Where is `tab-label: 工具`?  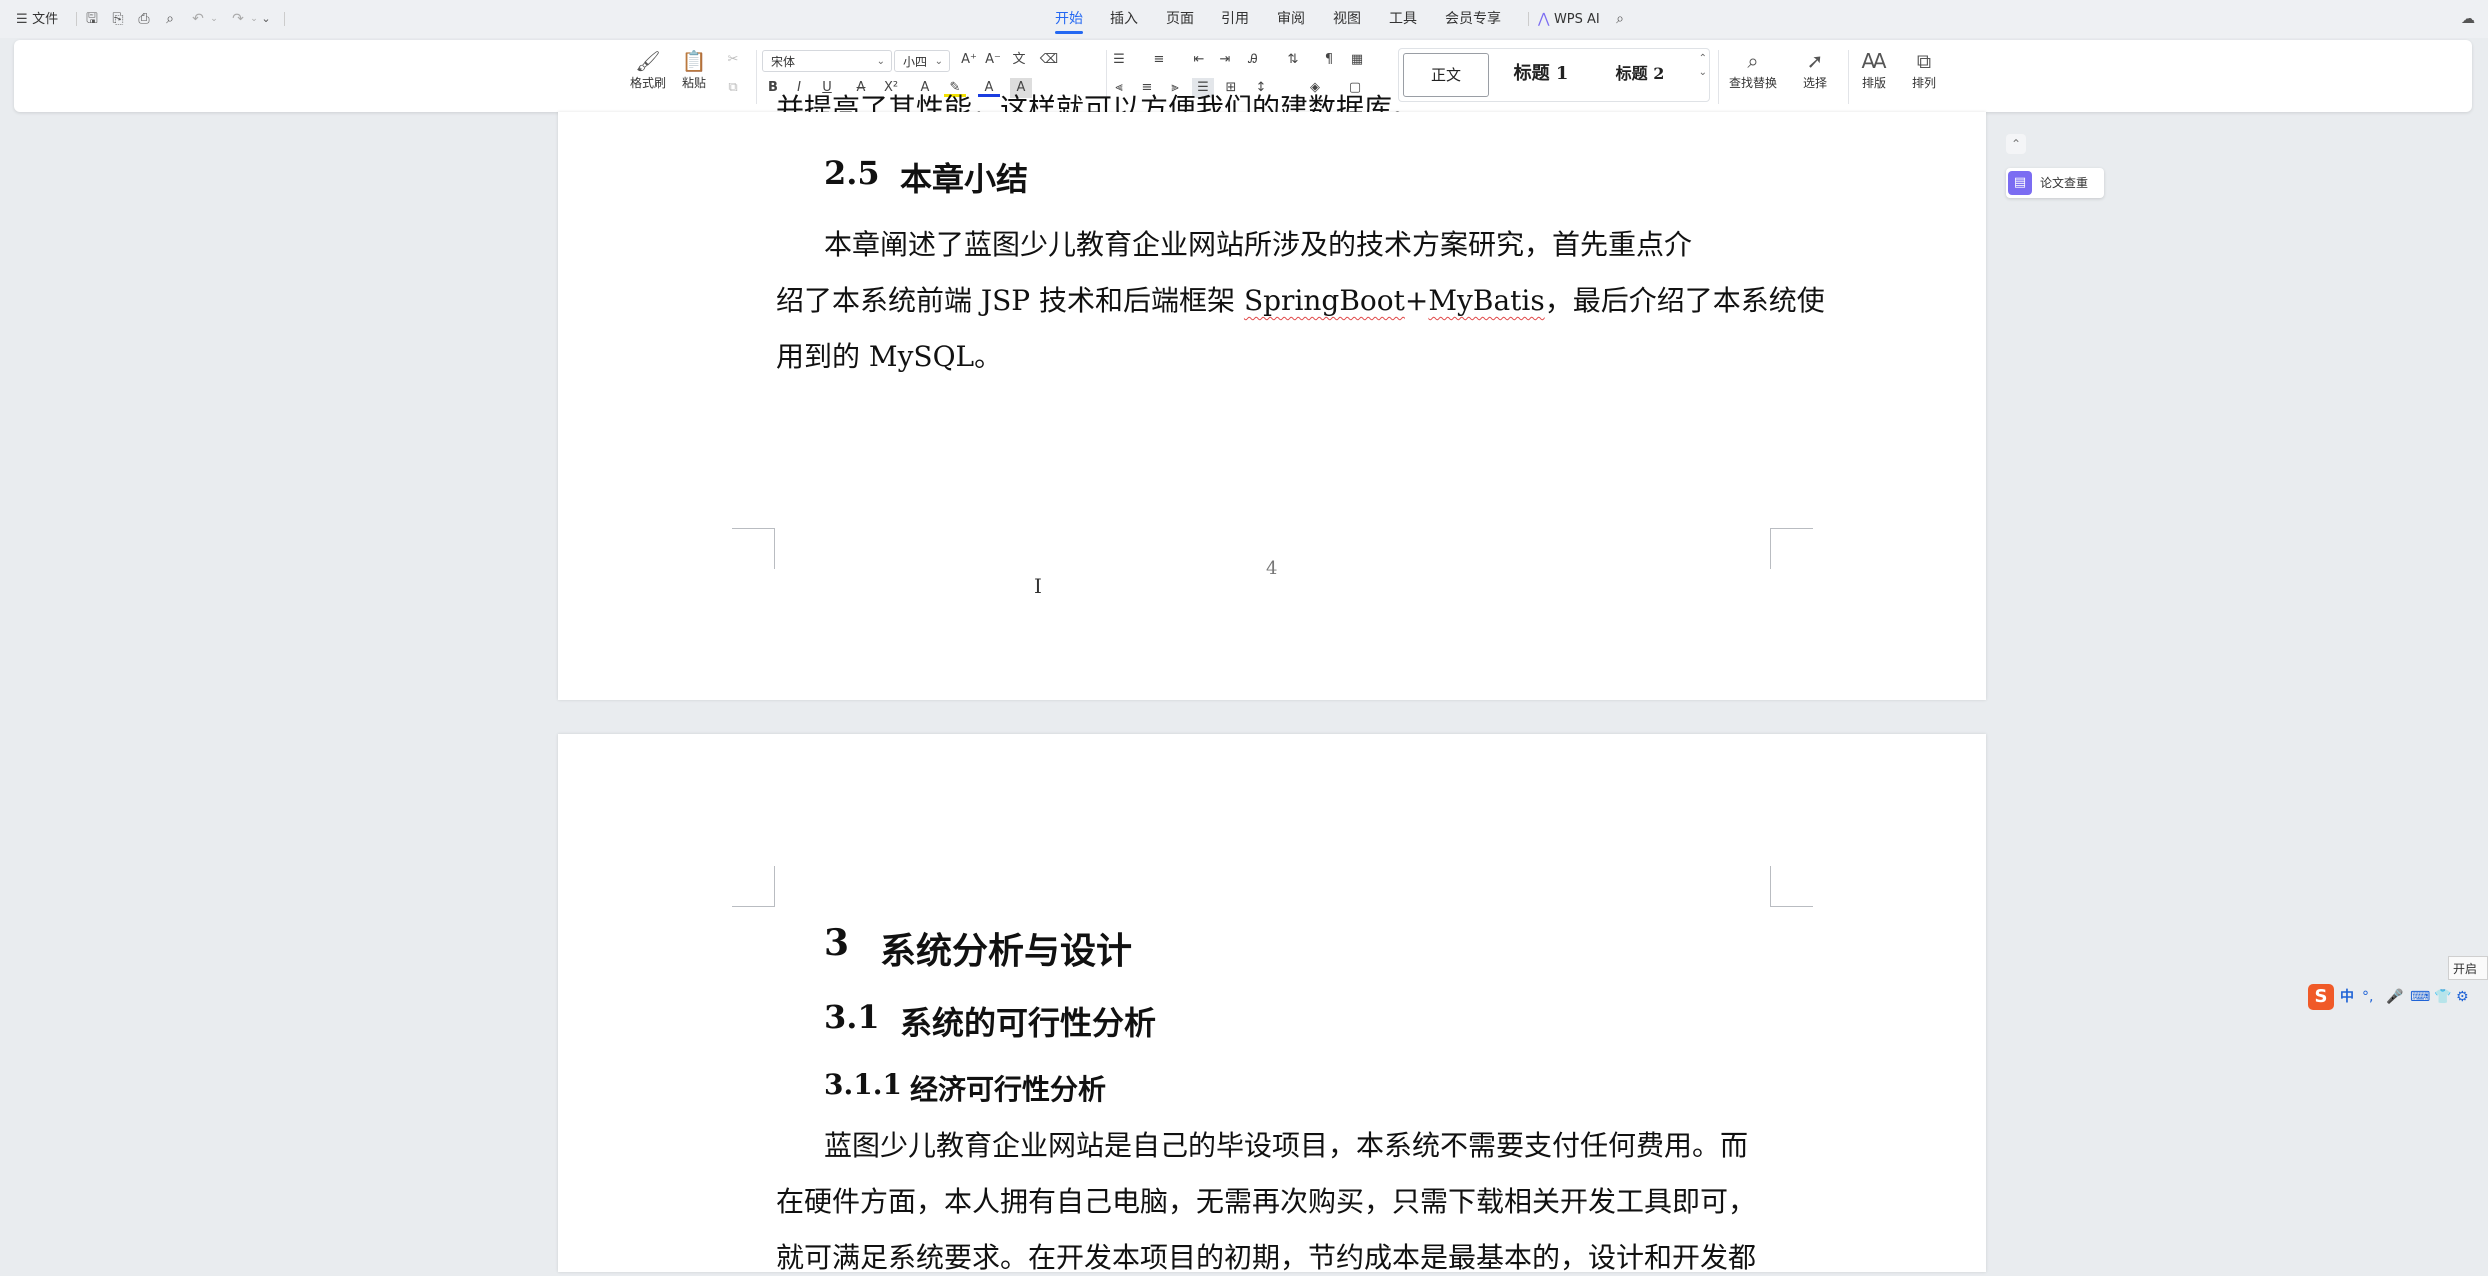
tab-label: 工具 is located at coordinates (1403, 19).